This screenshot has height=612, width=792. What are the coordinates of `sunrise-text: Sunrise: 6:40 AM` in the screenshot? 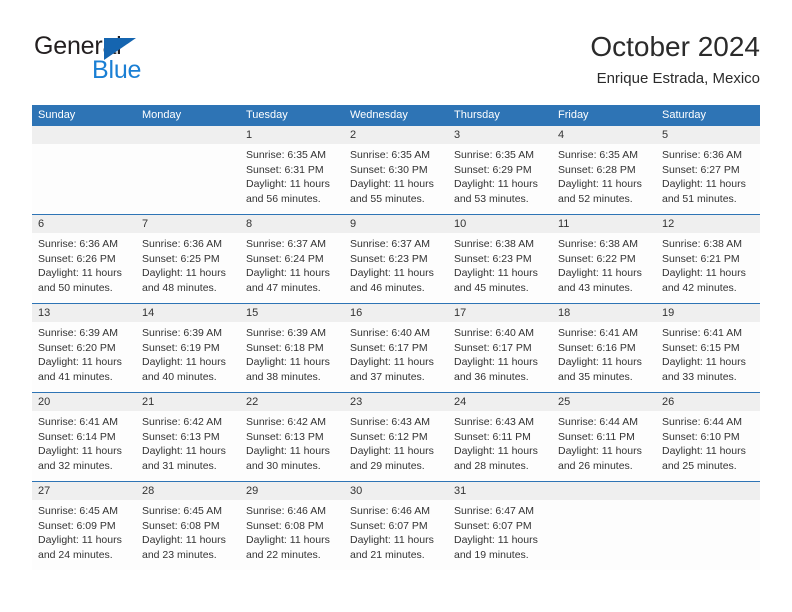 It's located at (390, 333).